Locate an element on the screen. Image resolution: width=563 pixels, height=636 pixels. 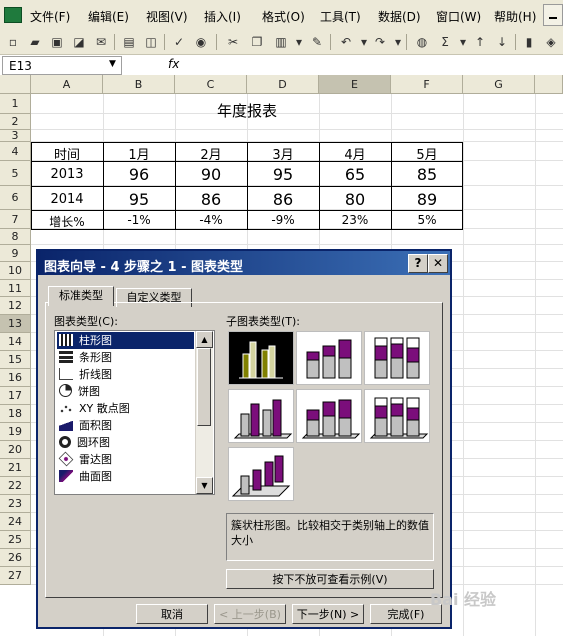
column-header-selected: E is located at coordinates (355, 84).